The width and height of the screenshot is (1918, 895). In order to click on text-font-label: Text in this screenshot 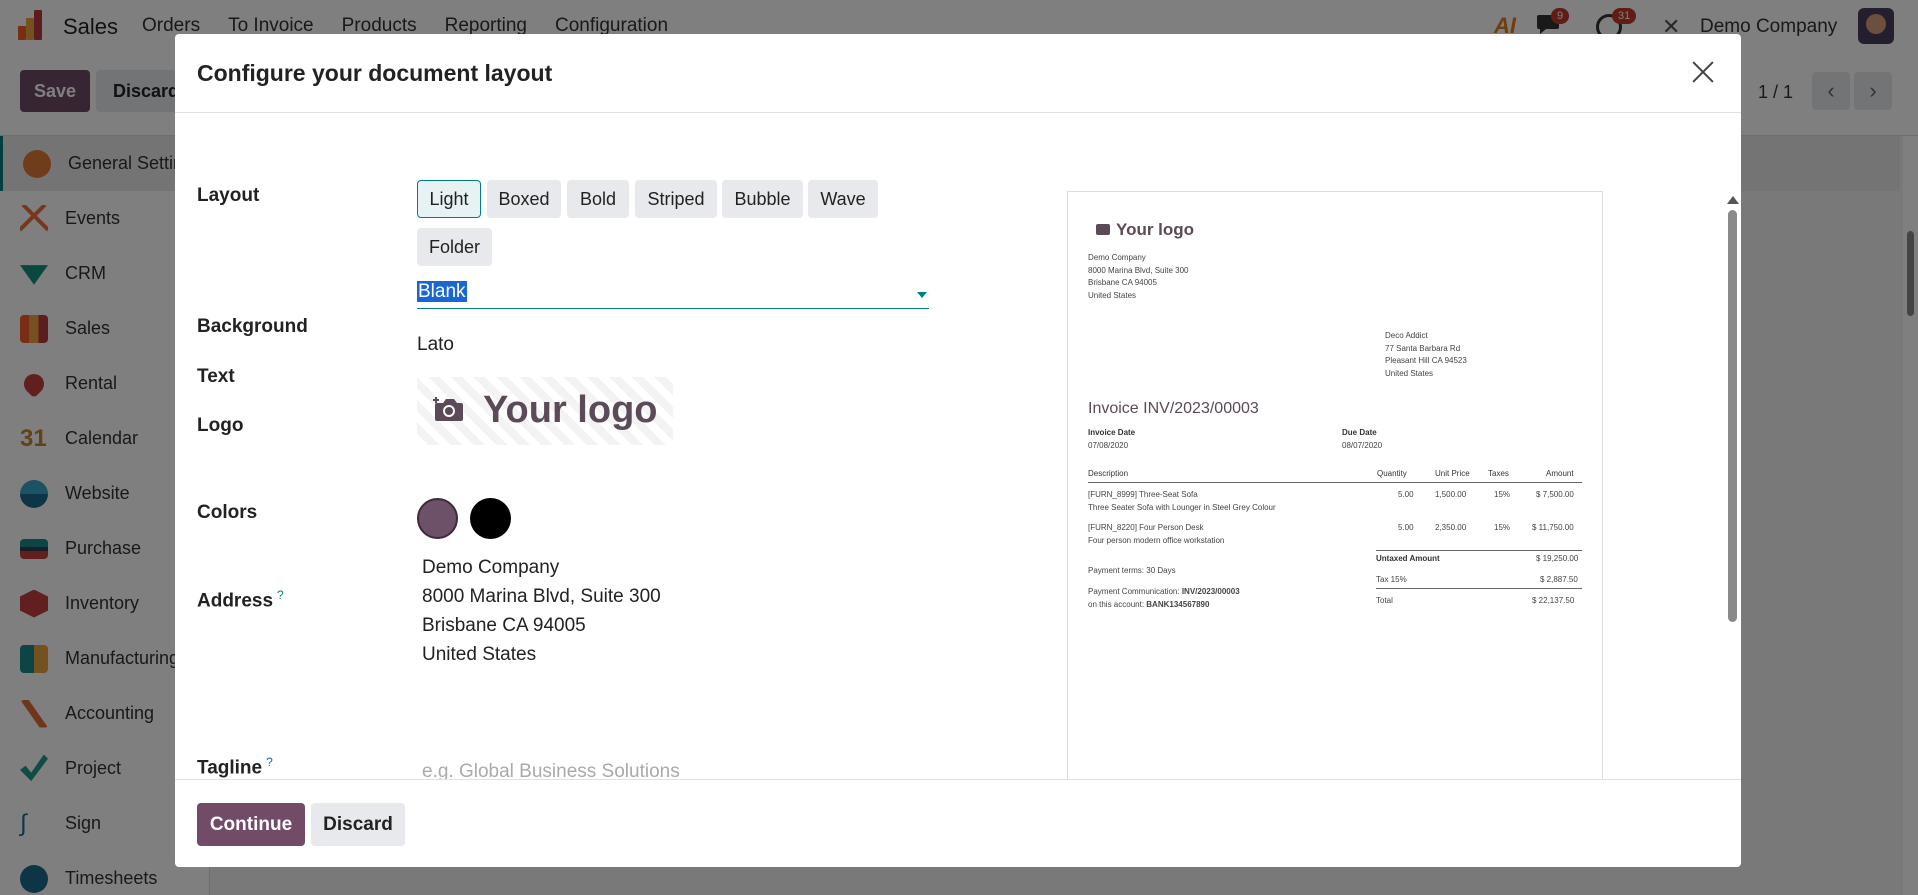, I will do `click(216, 376)`.